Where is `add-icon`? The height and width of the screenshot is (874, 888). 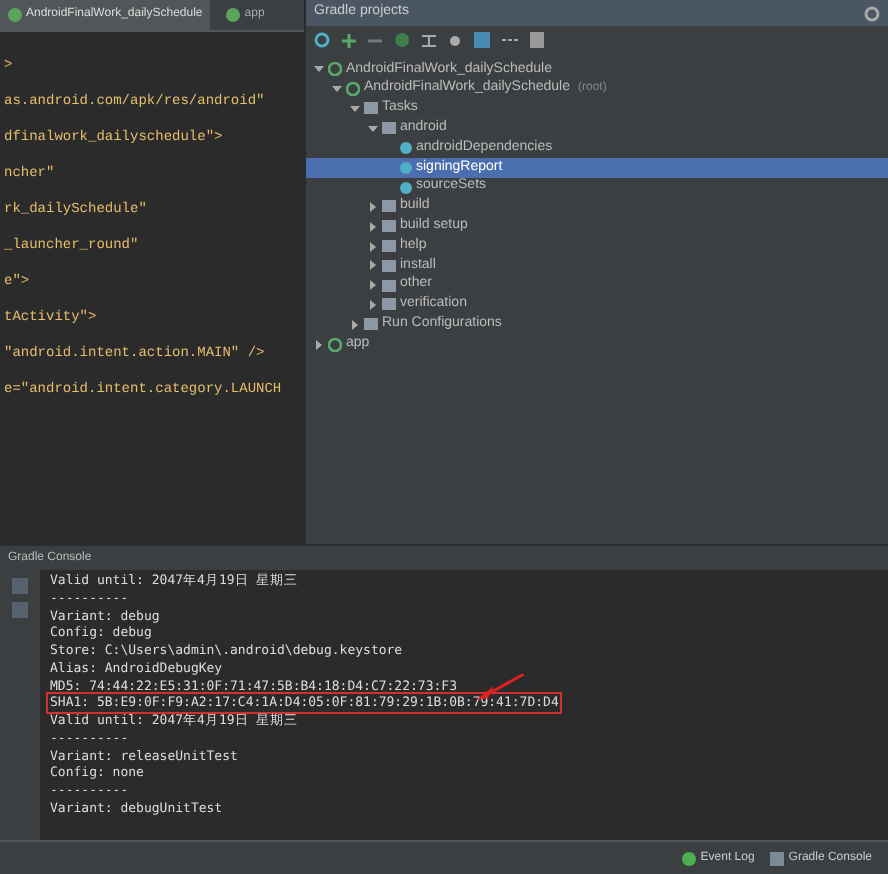 add-icon is located at coordinates (349, 40).